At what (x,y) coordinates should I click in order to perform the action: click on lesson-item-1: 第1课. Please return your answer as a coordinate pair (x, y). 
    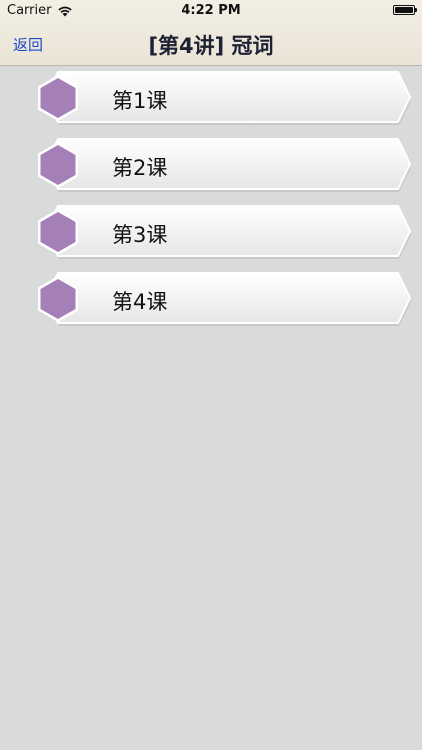
    Looking at the image, I should click on (221, 98).